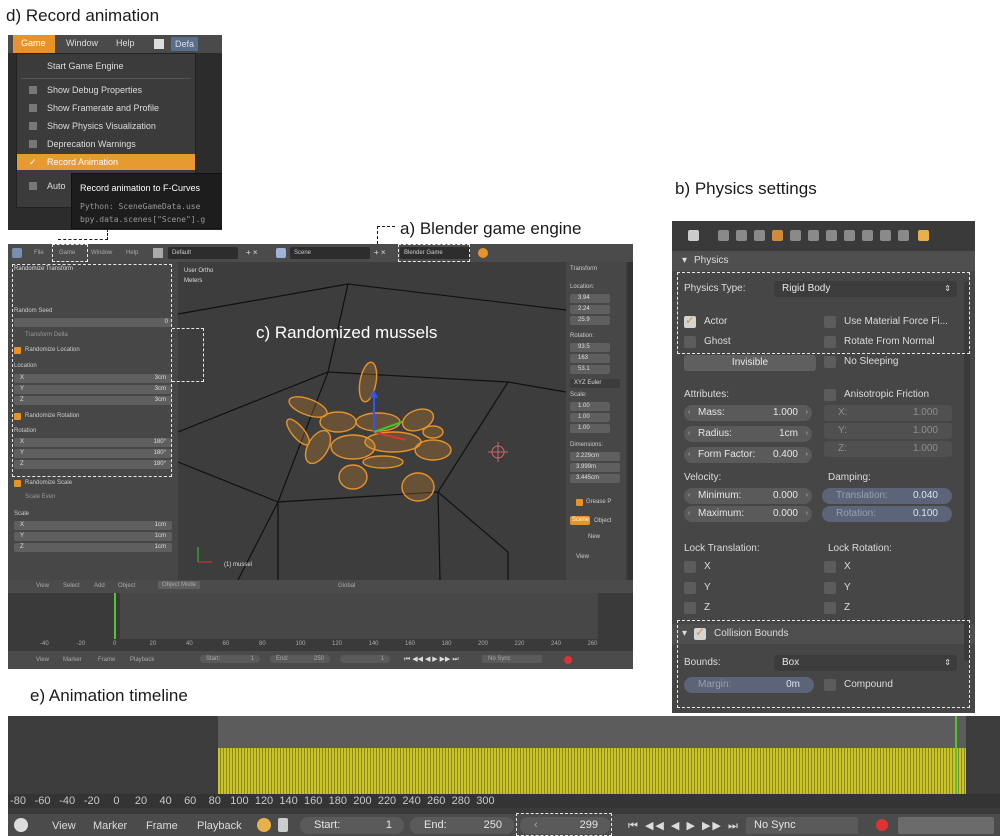 The image size is (1000, 836). Describe the element at coordinates (93, 378) in the screenshot. I see `location-x-field: X 3cm` at that location.